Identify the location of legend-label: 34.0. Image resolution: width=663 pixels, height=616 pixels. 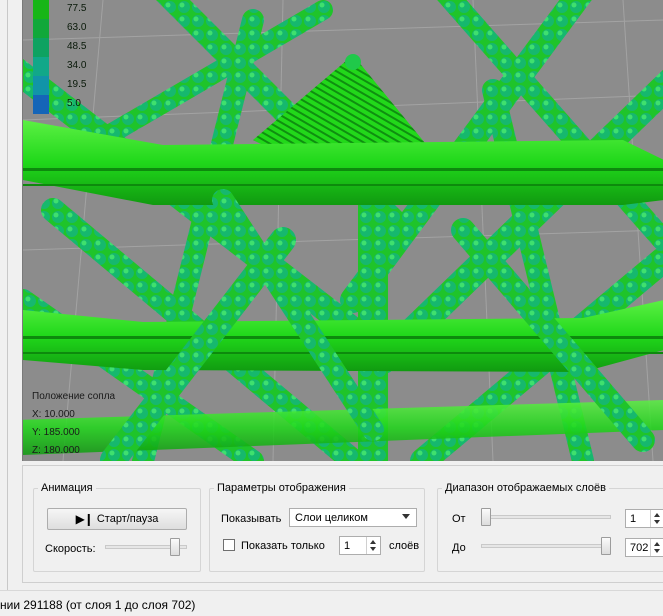
(77, 65).